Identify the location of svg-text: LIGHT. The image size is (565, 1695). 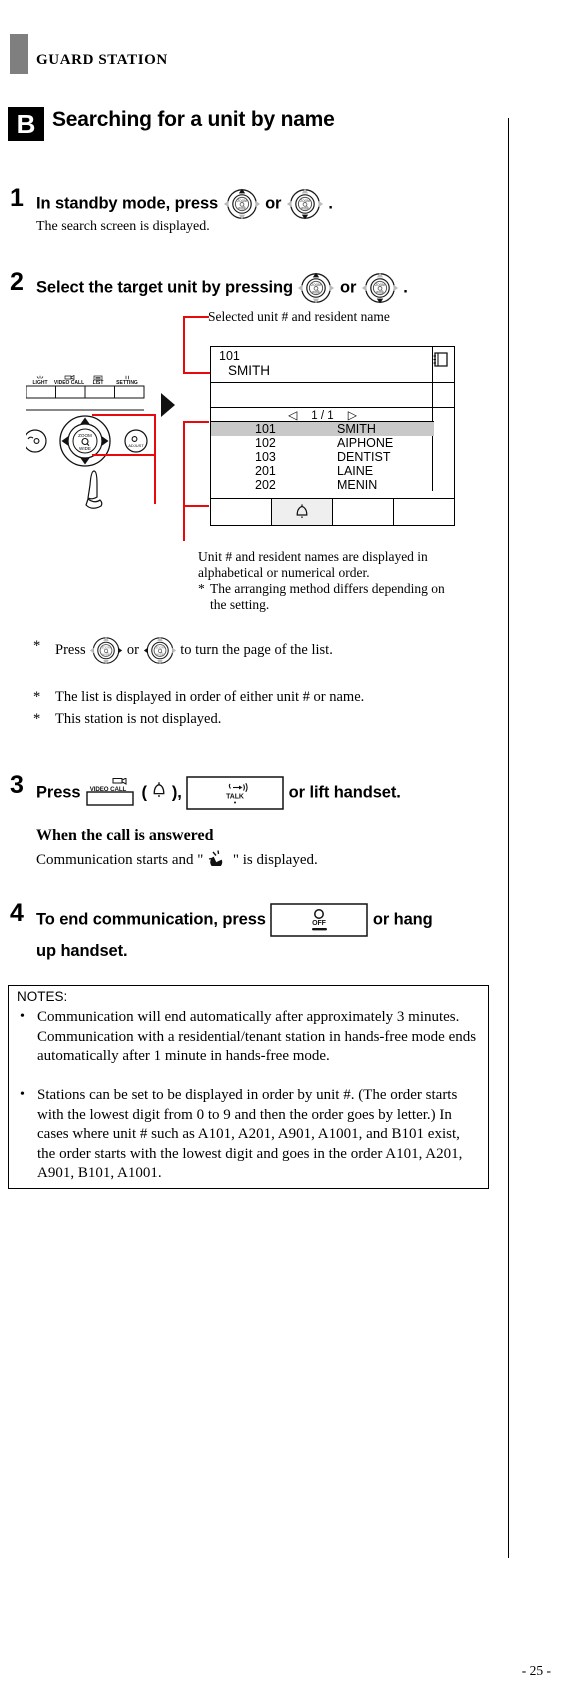
(40, 383).